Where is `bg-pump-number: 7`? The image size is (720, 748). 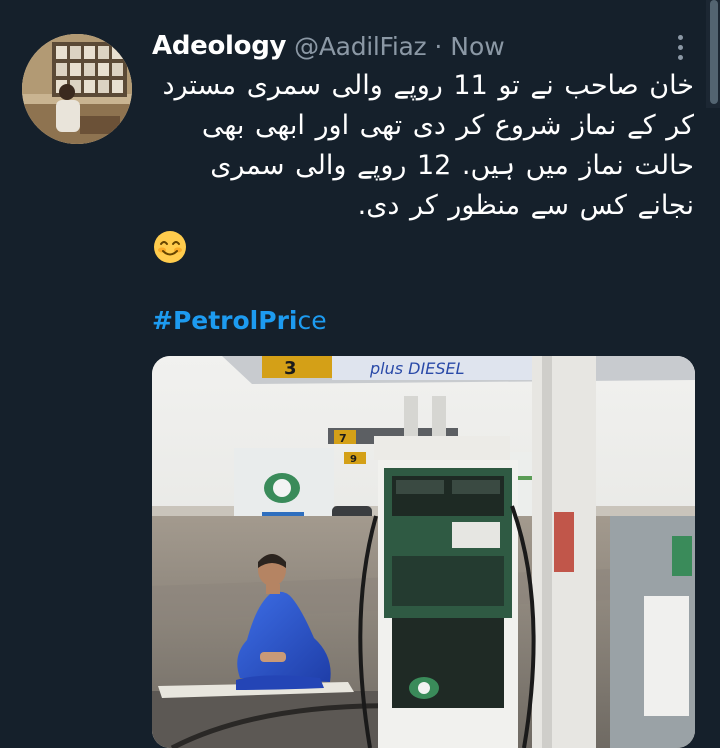
bg-pump-number: 7 is located at coordinates (343, 438).